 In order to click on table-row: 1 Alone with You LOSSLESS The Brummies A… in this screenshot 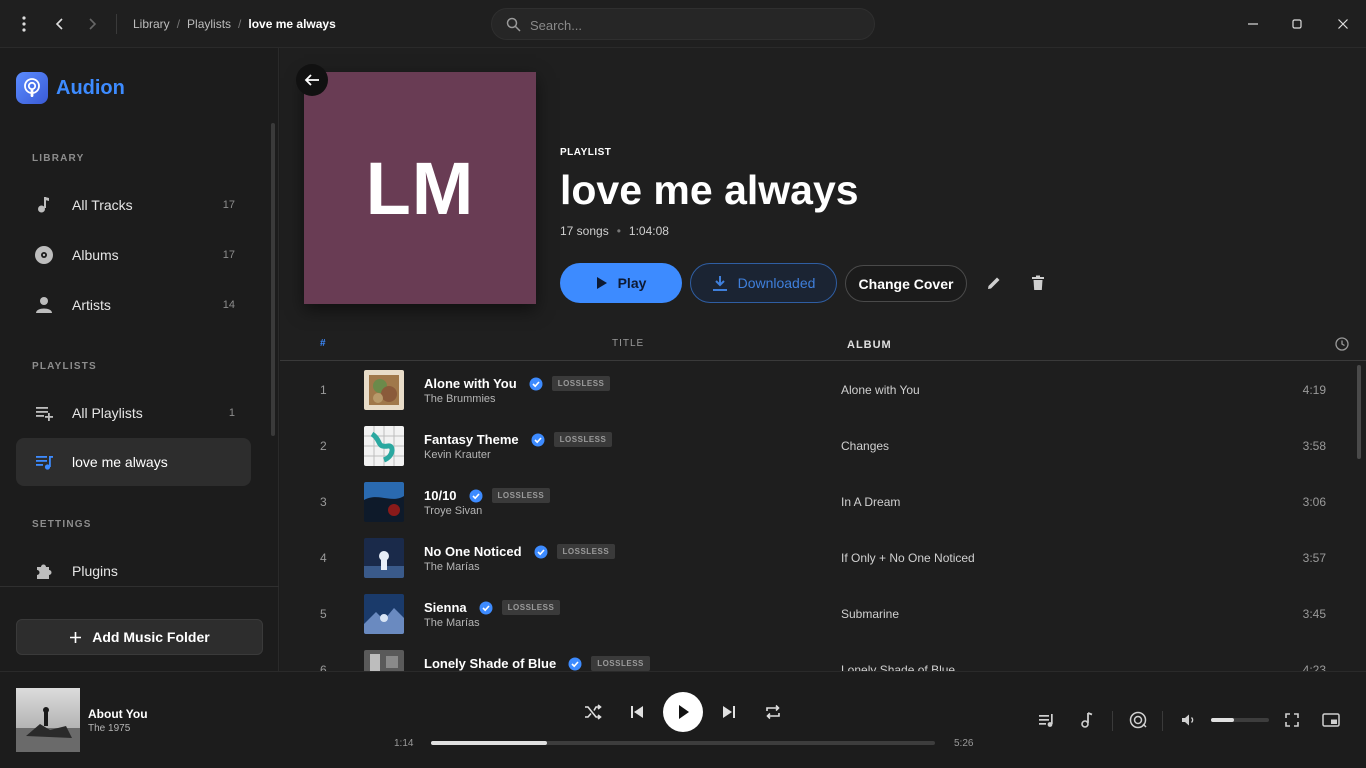, I will do `click(815, 390)`.